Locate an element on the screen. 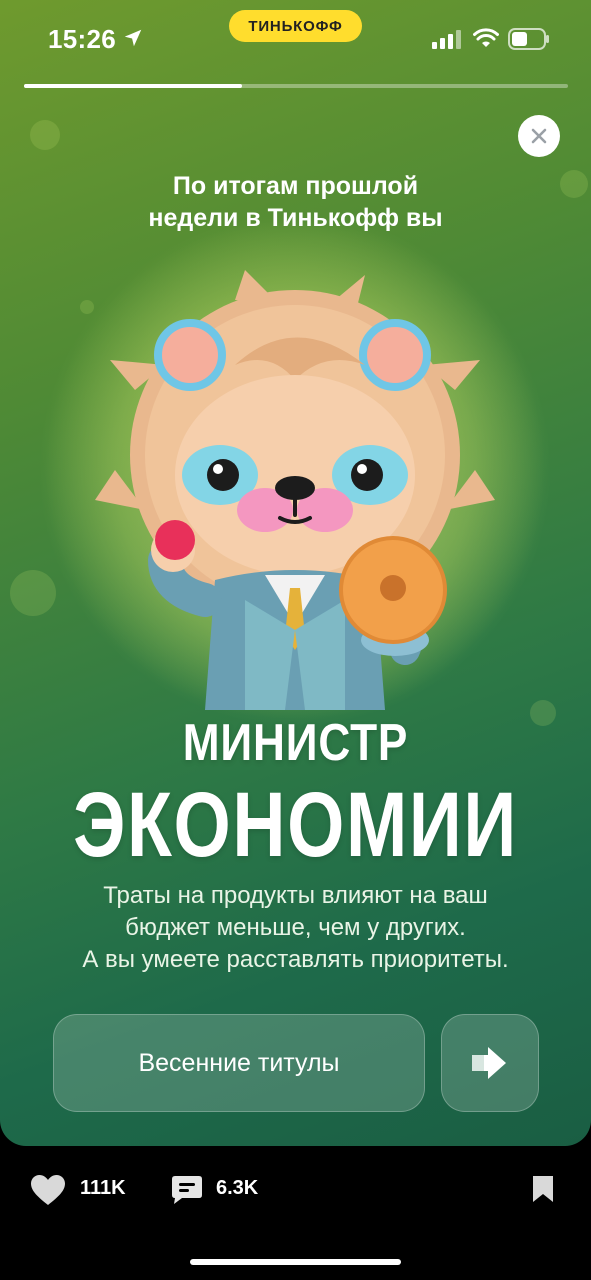 The image size is (591, 1280). clock: 15:26 is located at coordinates (82, 39).